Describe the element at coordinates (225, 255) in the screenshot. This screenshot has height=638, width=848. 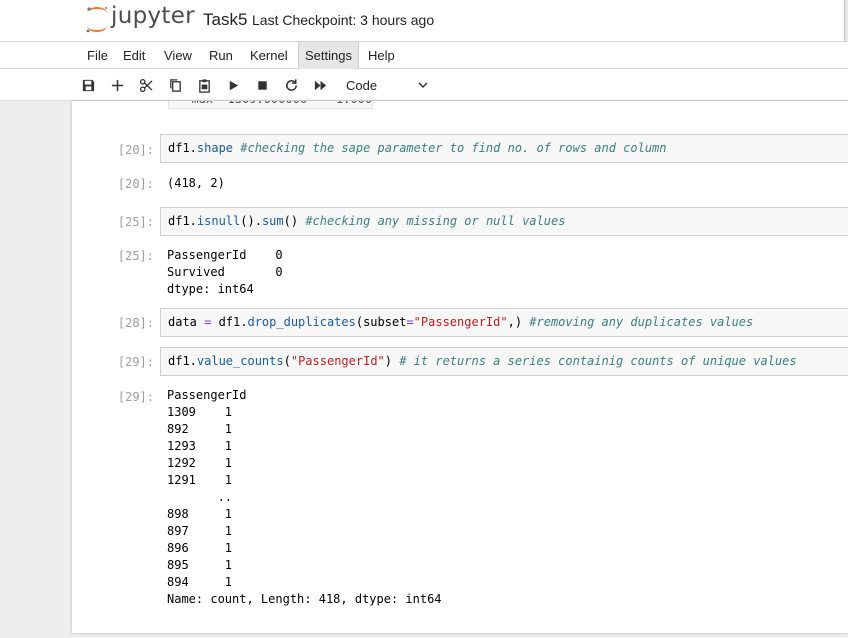
I see `output-line: PassengerId 0` at that location.